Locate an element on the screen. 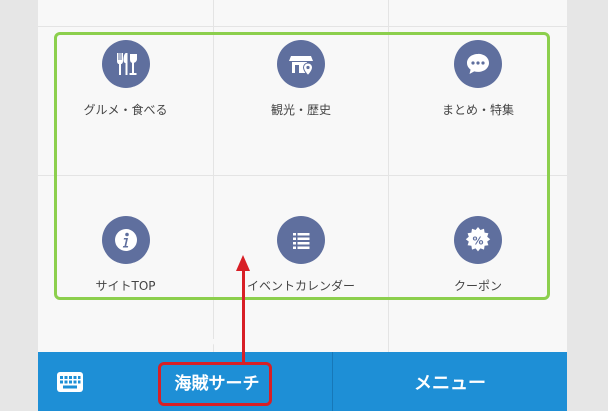  shop-location-icon is located at coordinates (301, 64).